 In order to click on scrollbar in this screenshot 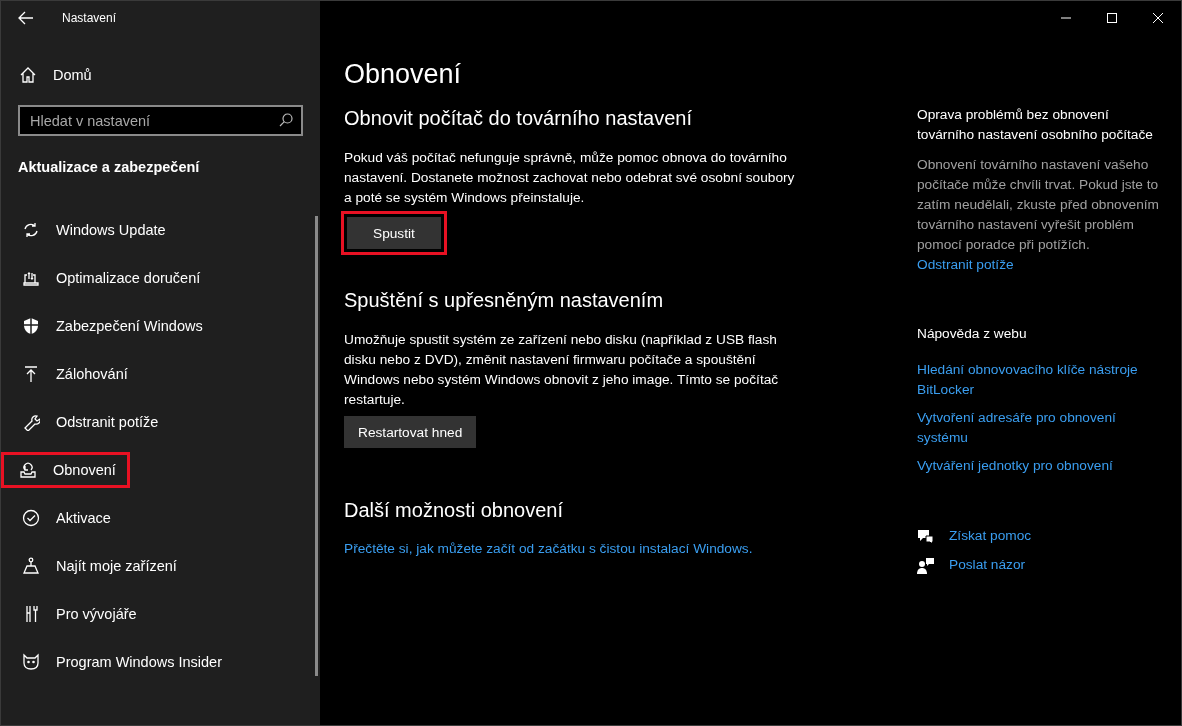, I will do `click(316, 446)`.